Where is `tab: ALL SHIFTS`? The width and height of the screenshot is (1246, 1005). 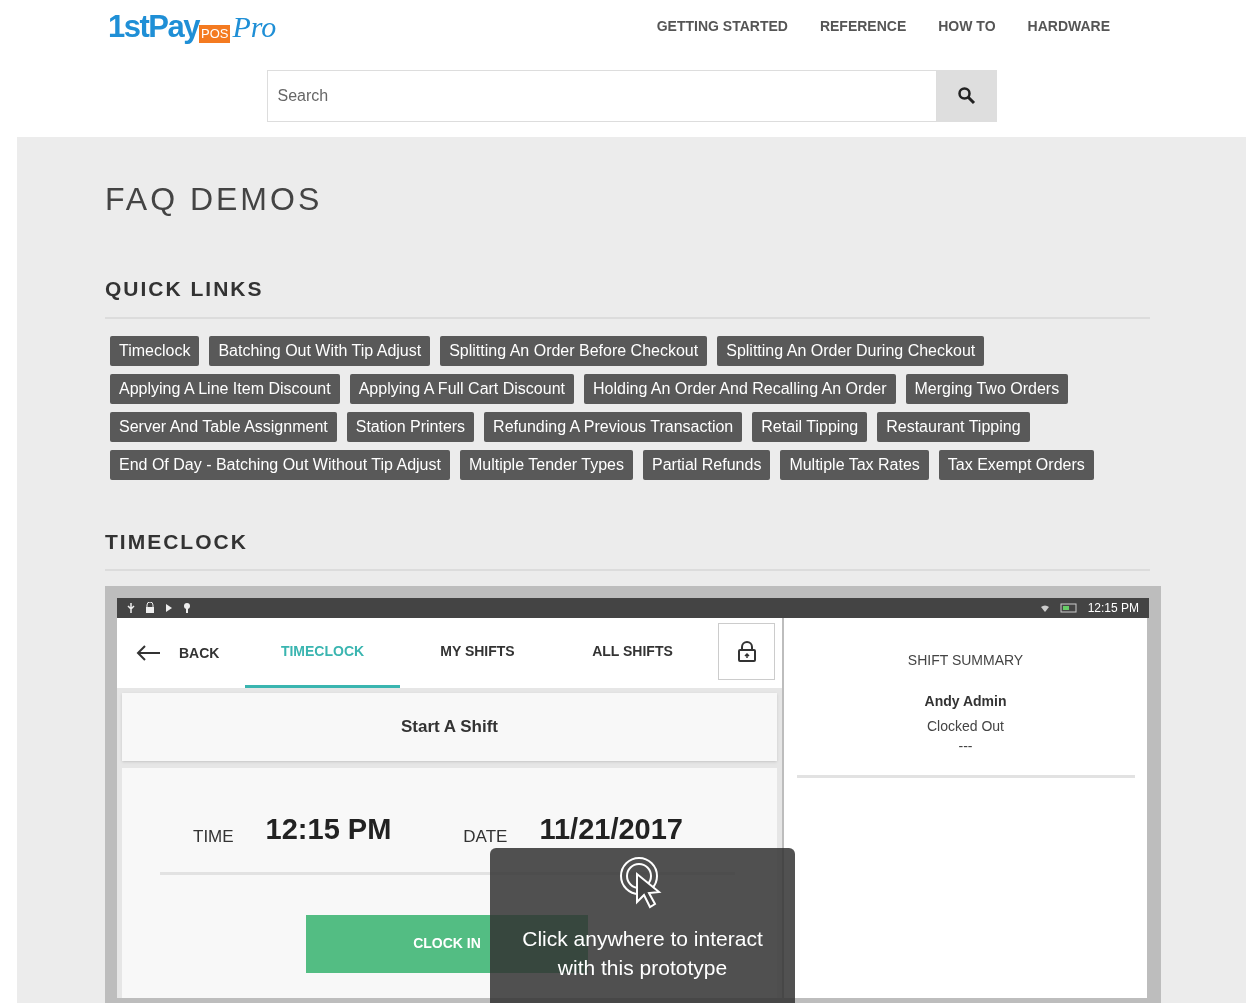 tab: ALL SHIFTS is located at coordinates (632, 653).